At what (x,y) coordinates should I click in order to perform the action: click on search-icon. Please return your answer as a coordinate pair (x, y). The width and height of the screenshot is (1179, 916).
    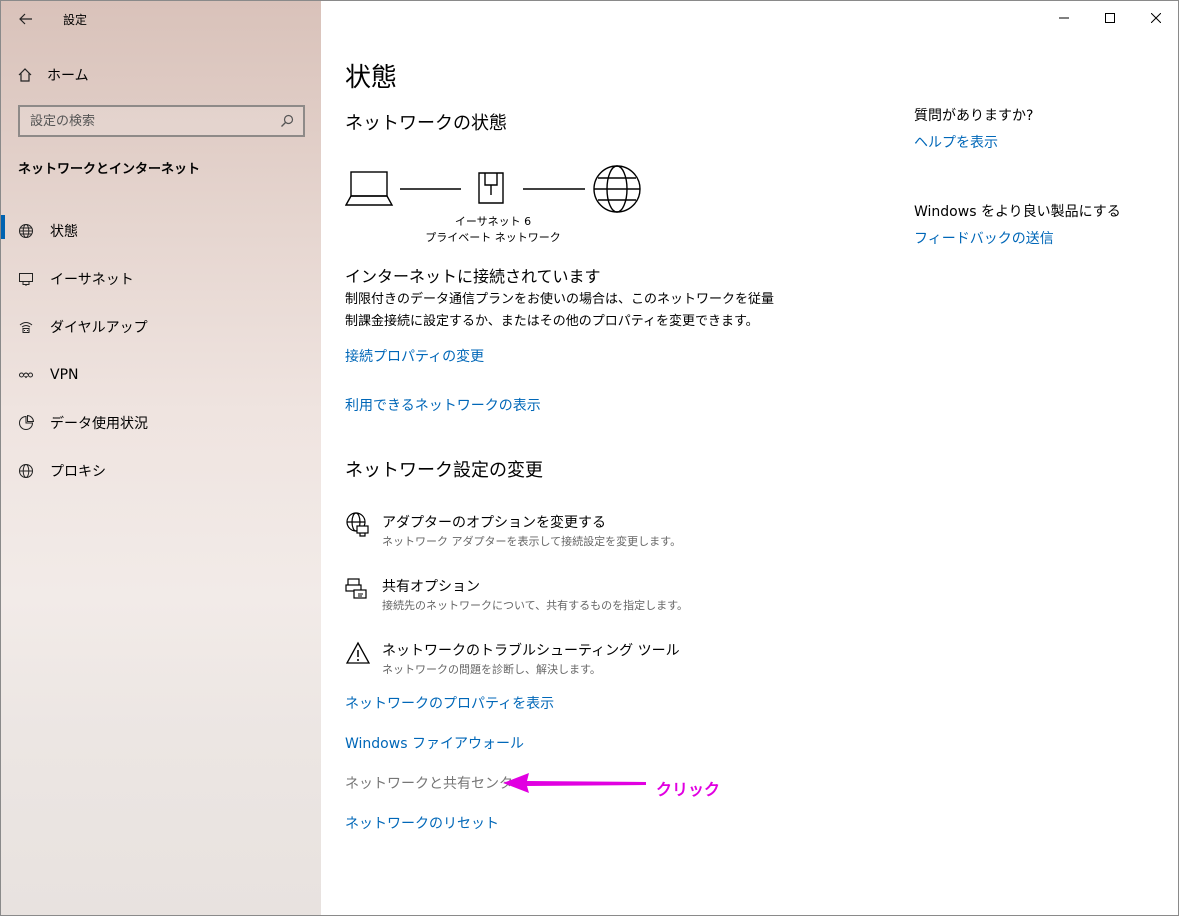
    Looking at the image, I should click on (287, 121).